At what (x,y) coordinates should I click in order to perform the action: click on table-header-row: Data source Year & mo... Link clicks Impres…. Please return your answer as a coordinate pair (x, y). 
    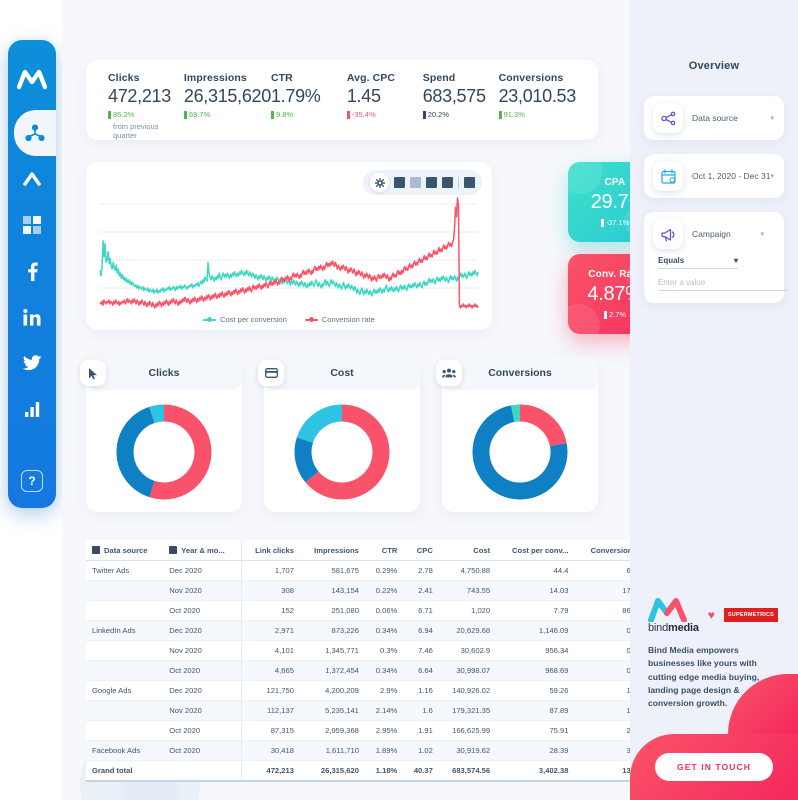
    Looking at the image, I should click on (370, 550).